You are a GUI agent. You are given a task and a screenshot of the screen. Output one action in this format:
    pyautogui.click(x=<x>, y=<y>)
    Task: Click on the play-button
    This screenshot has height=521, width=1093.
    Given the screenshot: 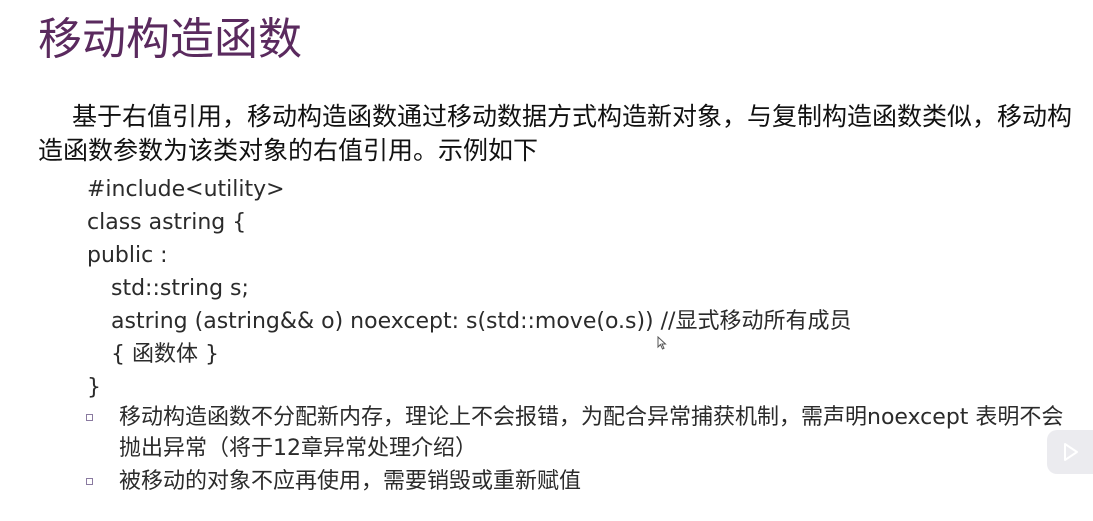 What is the action you would take?
    pyautogui.click(x=1070, y=452)
    